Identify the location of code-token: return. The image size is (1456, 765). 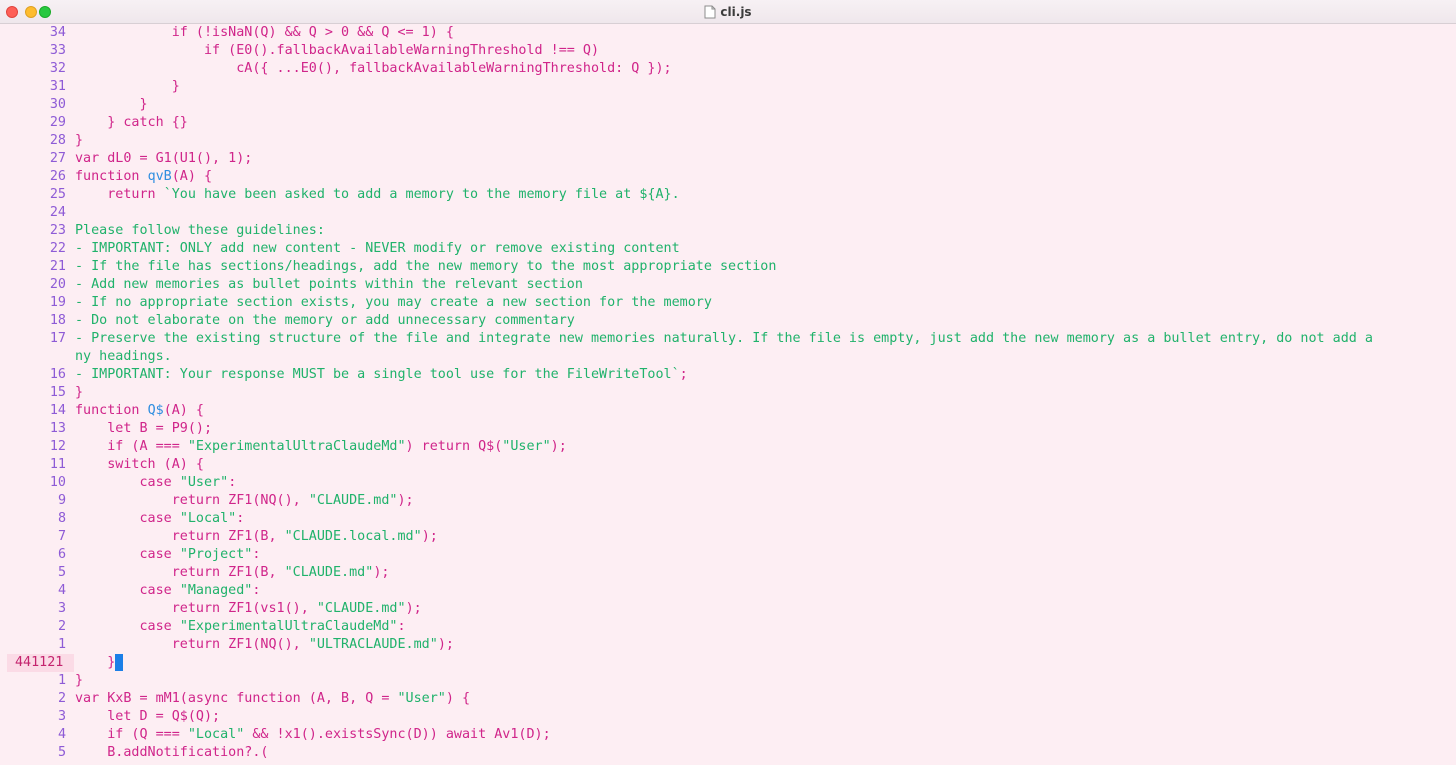
(135, 194).